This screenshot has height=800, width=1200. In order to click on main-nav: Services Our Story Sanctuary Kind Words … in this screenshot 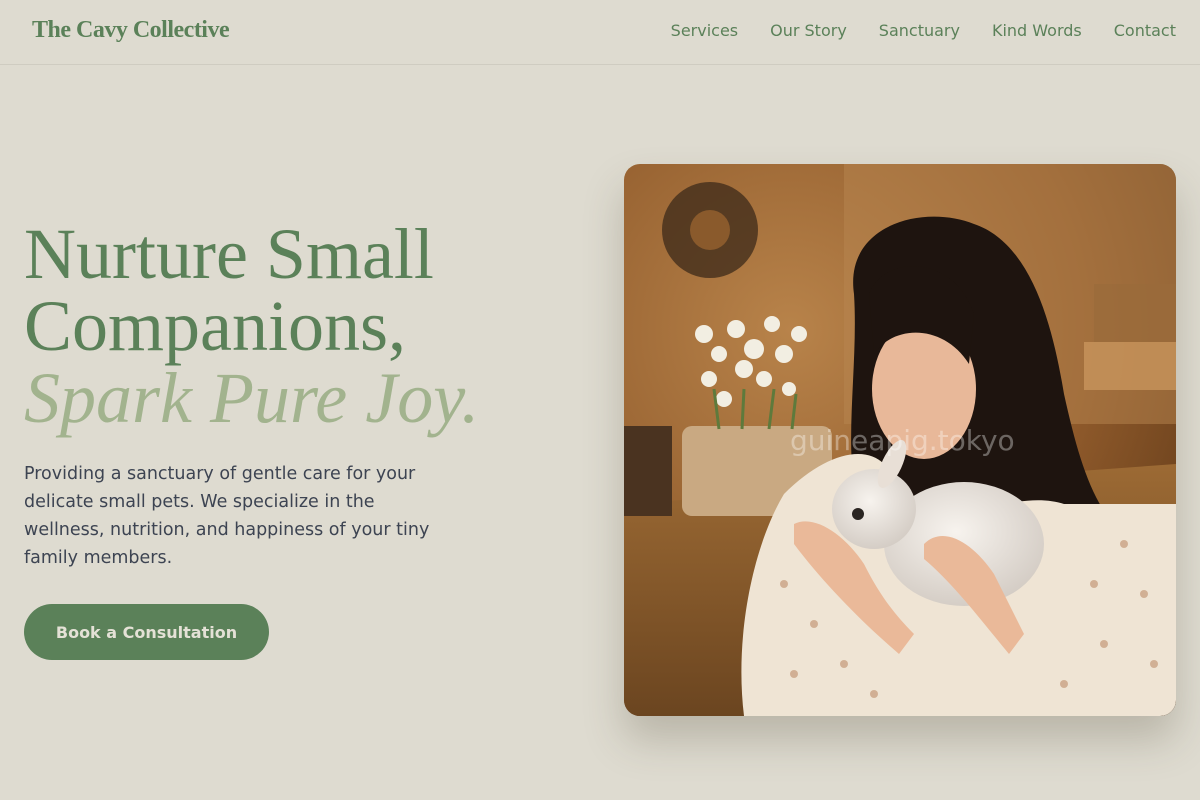, I will do `click(923, 30)`.